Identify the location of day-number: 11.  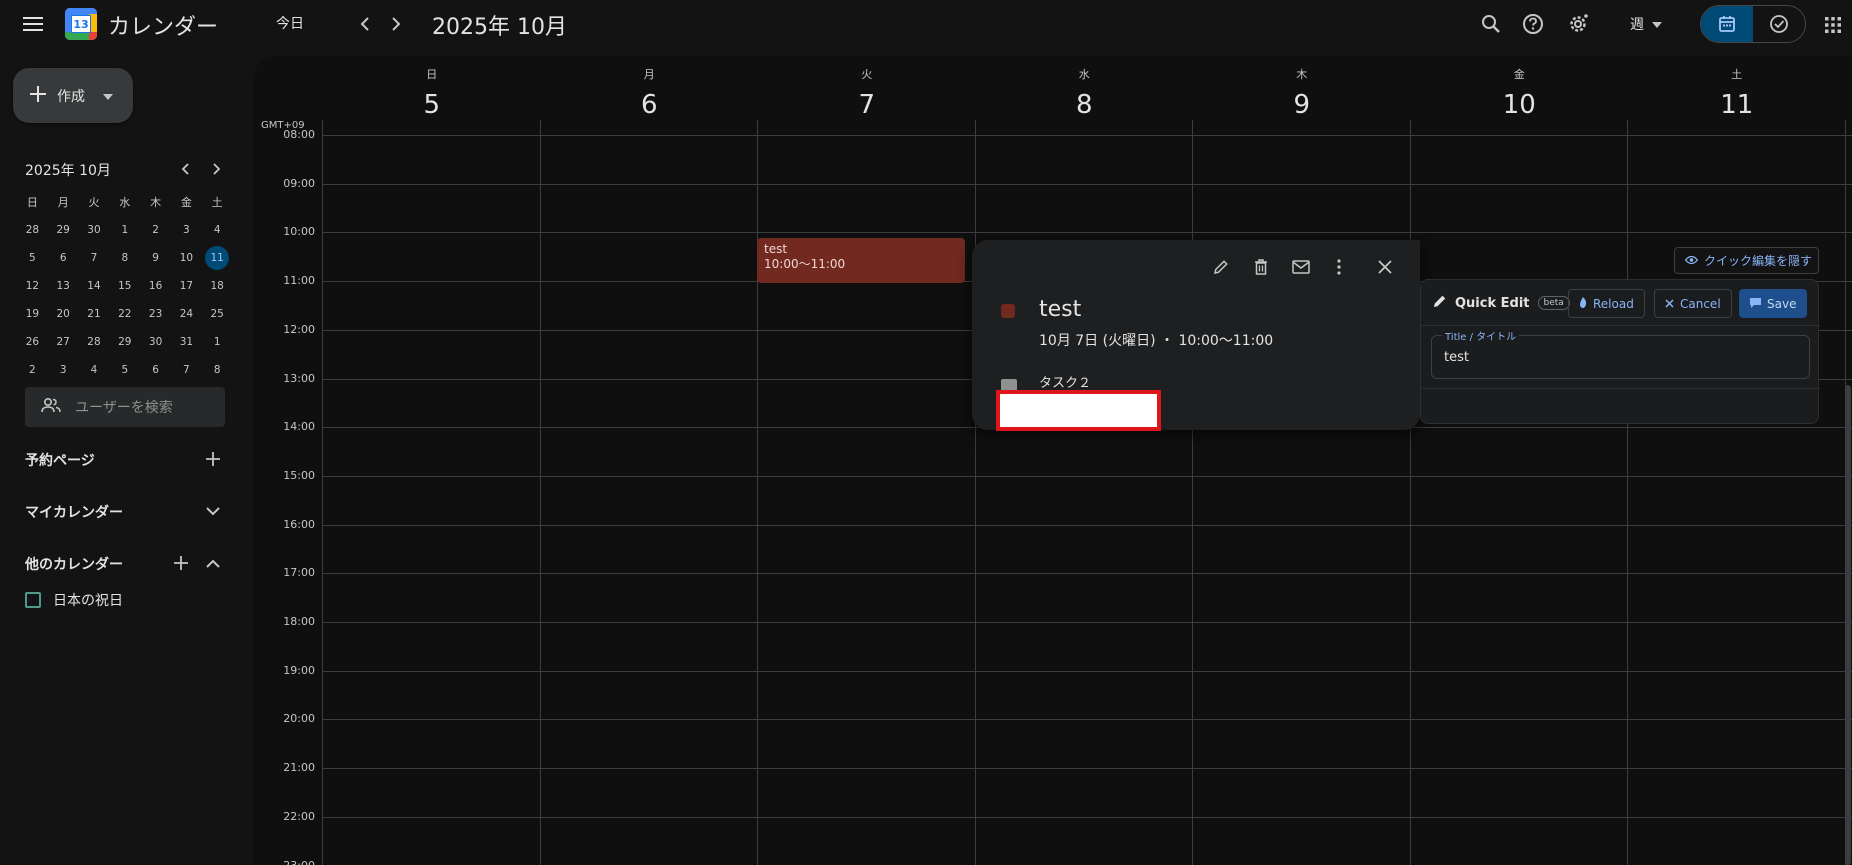
(1737, 105).